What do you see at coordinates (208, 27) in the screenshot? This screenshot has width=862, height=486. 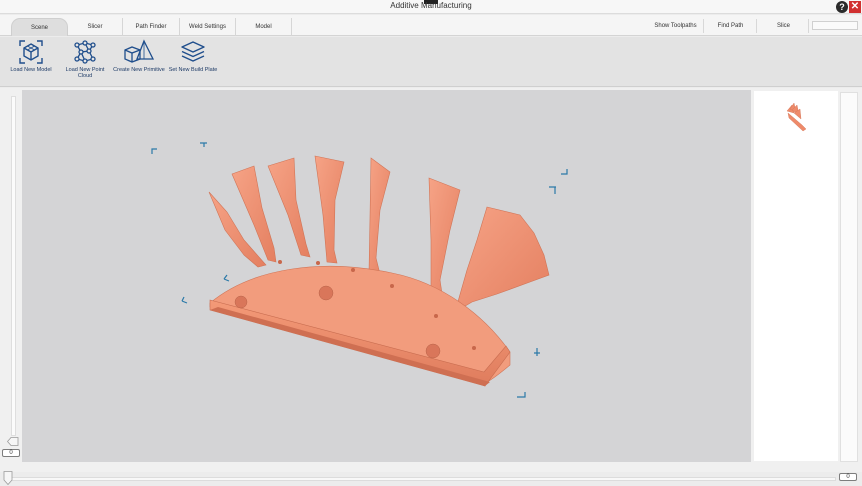 I see `tab-weld-settings: Weld Settings` at bounding box center [208, 27].